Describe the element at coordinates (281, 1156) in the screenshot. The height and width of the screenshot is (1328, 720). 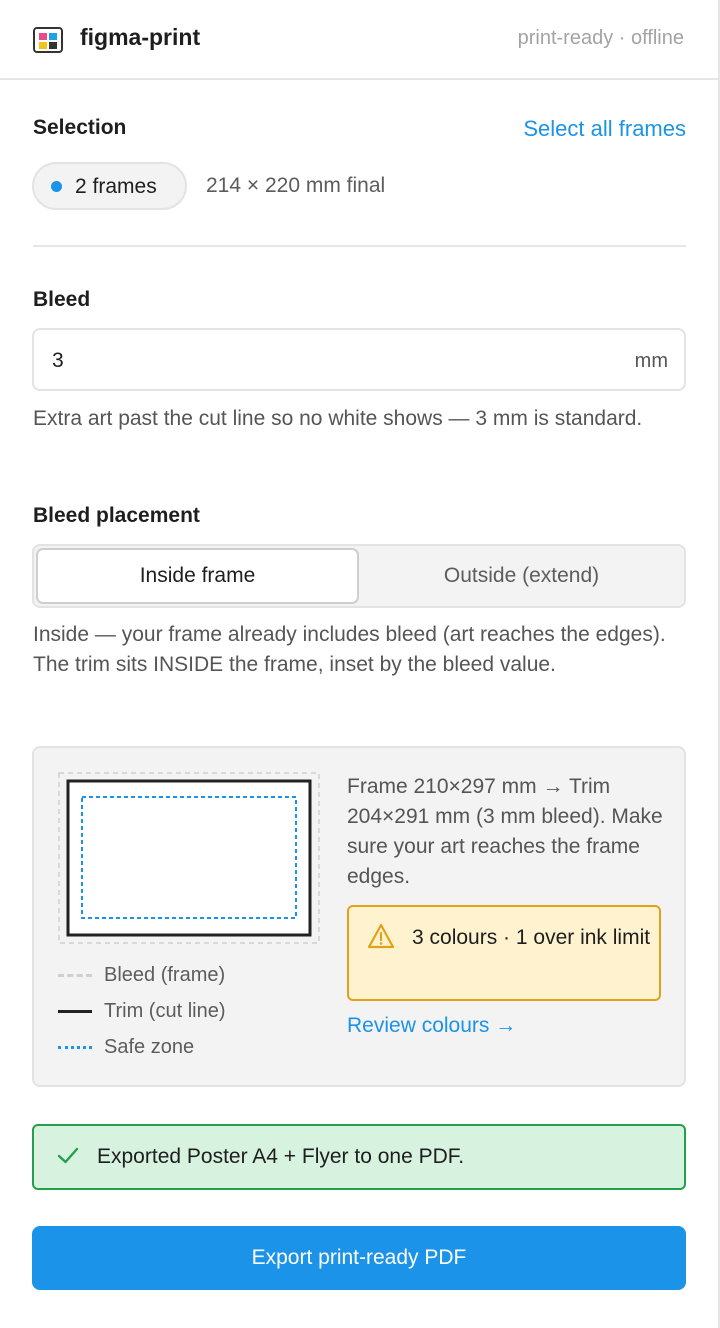
I see `success-message: Exported Poster A4 + Flyer to one PDF.` at that location.